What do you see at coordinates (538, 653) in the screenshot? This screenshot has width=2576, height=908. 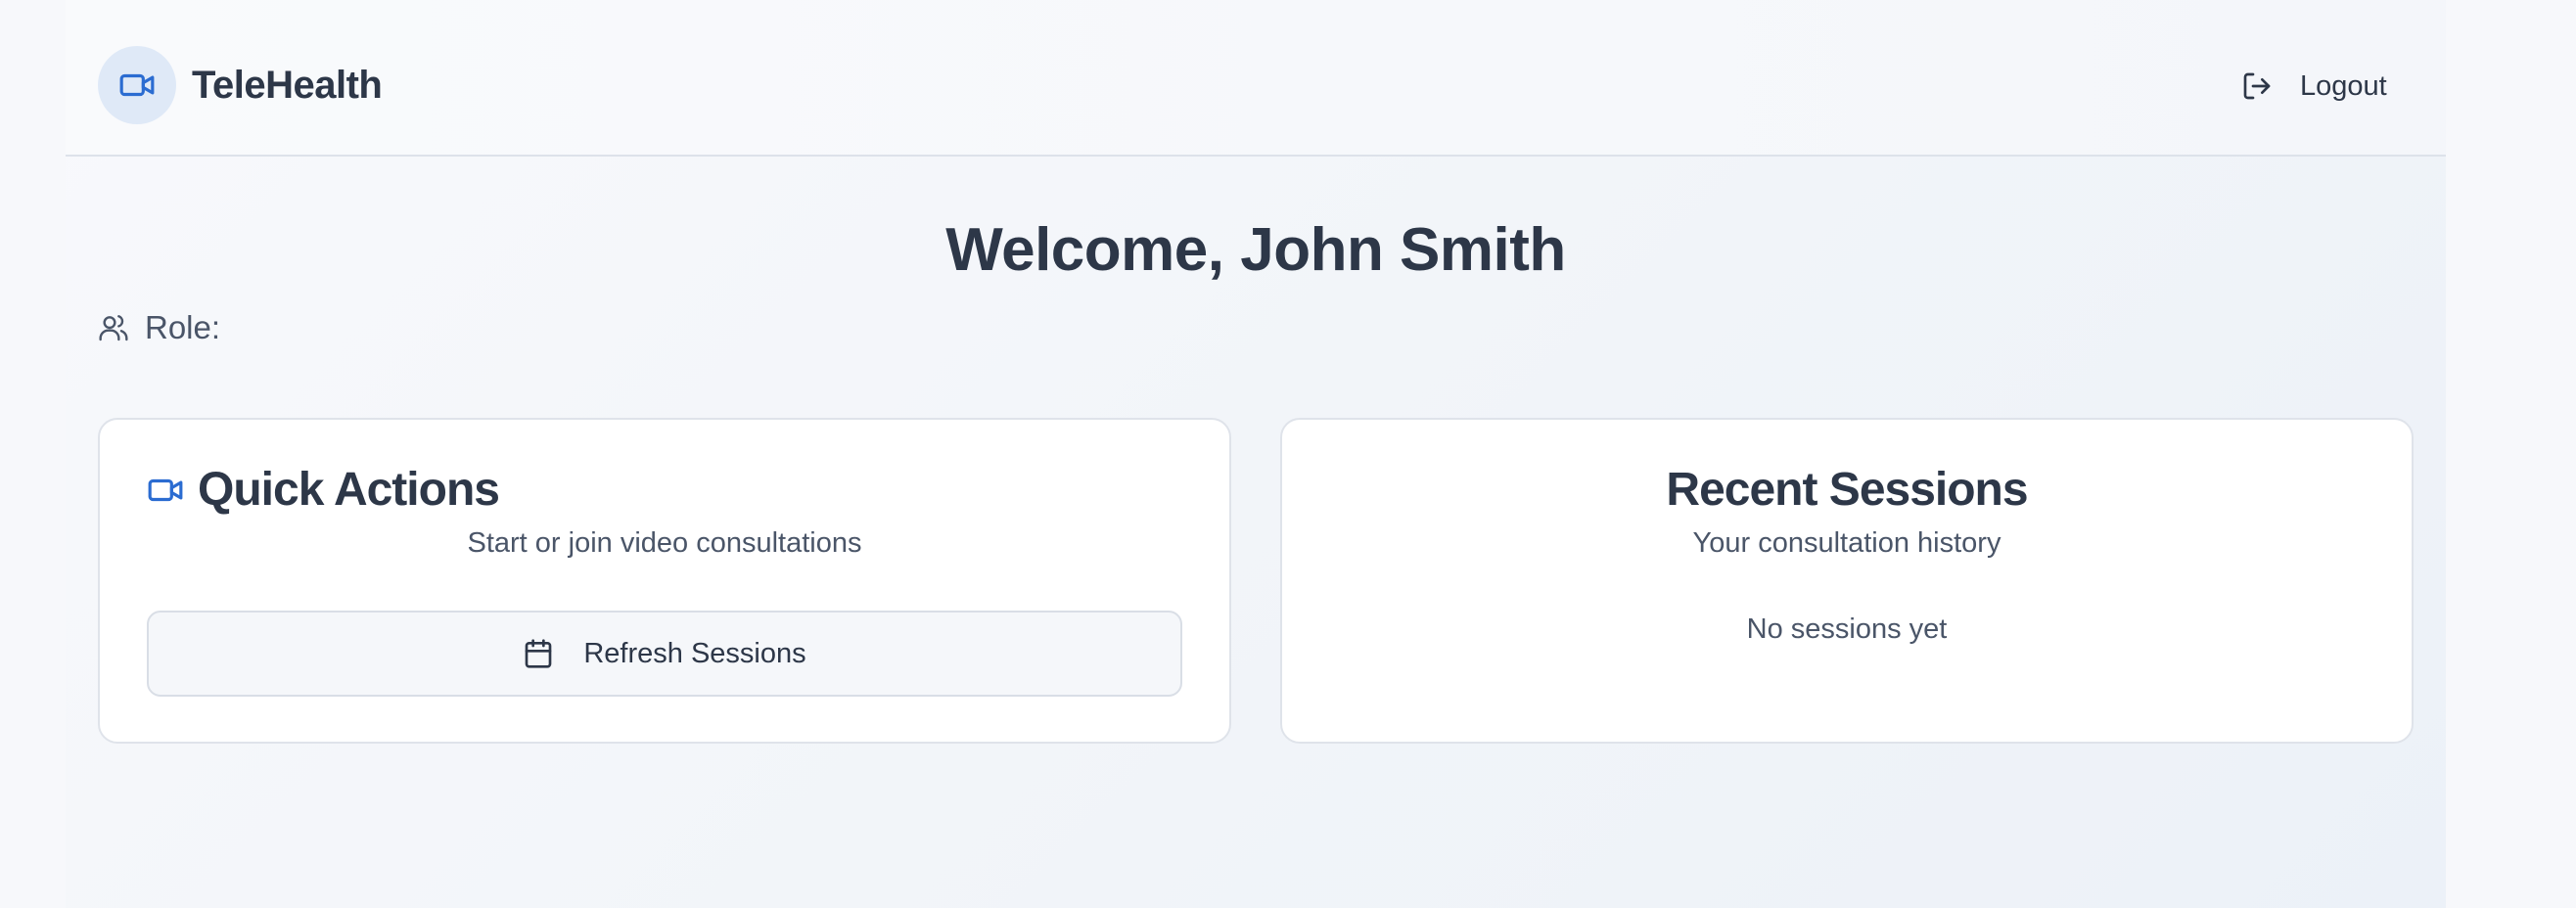 I see `calendar-icon` at bounding box center [538, 653].